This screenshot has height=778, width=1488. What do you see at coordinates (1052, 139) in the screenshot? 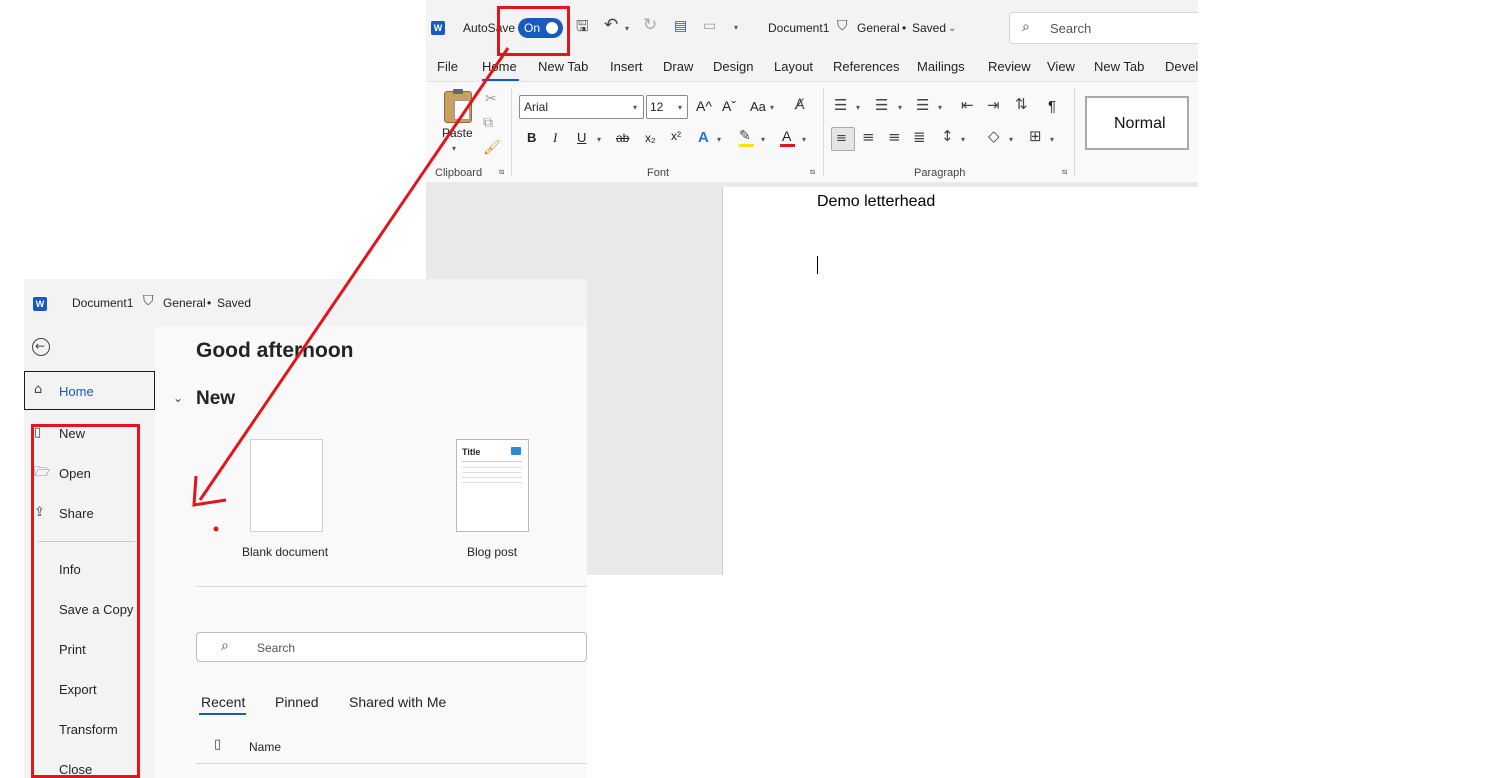
I see `borders-dropdown-icon: ▾` at bounding box center [1052, 139].